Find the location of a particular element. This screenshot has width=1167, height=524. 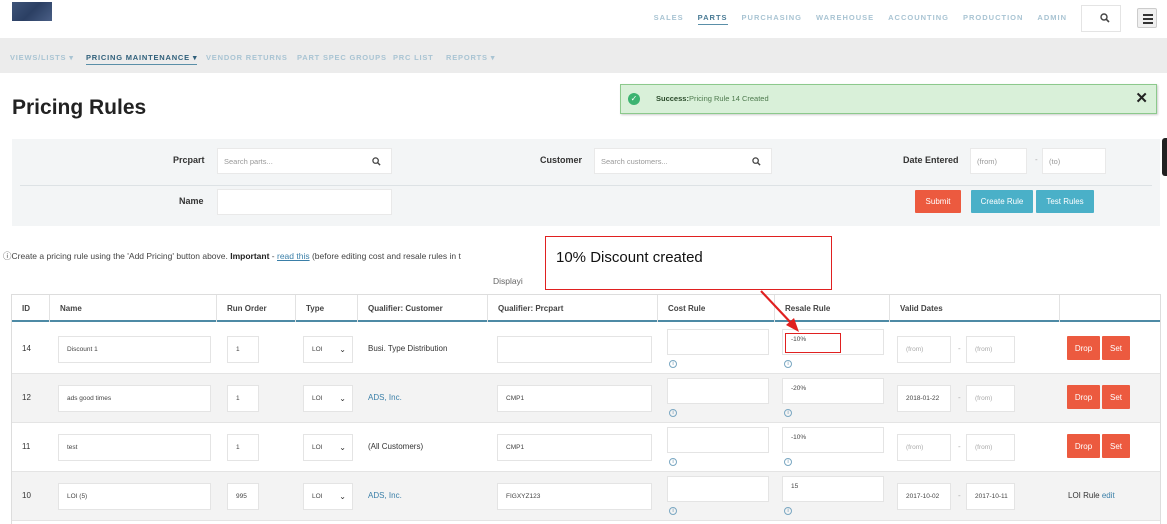

company-logo is located at coordinates (32, 11).